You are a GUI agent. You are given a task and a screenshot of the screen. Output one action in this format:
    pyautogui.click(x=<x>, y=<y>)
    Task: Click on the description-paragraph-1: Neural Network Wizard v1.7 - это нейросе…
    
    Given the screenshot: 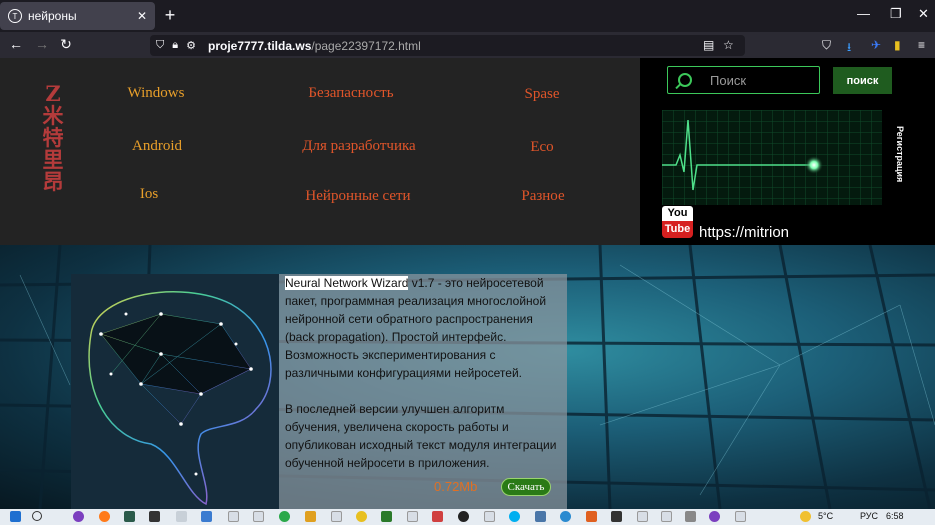 What is the action you would take?
    pyautogui.click(x=416, y=328)
    